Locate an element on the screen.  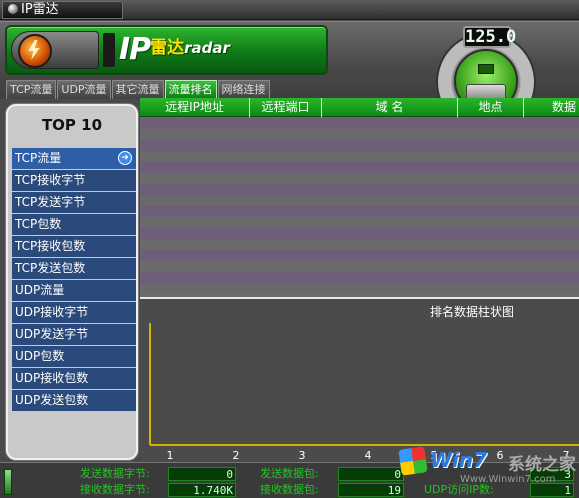
watermark-url: Www.Winwin7.com is located at coordinates (508, 479).